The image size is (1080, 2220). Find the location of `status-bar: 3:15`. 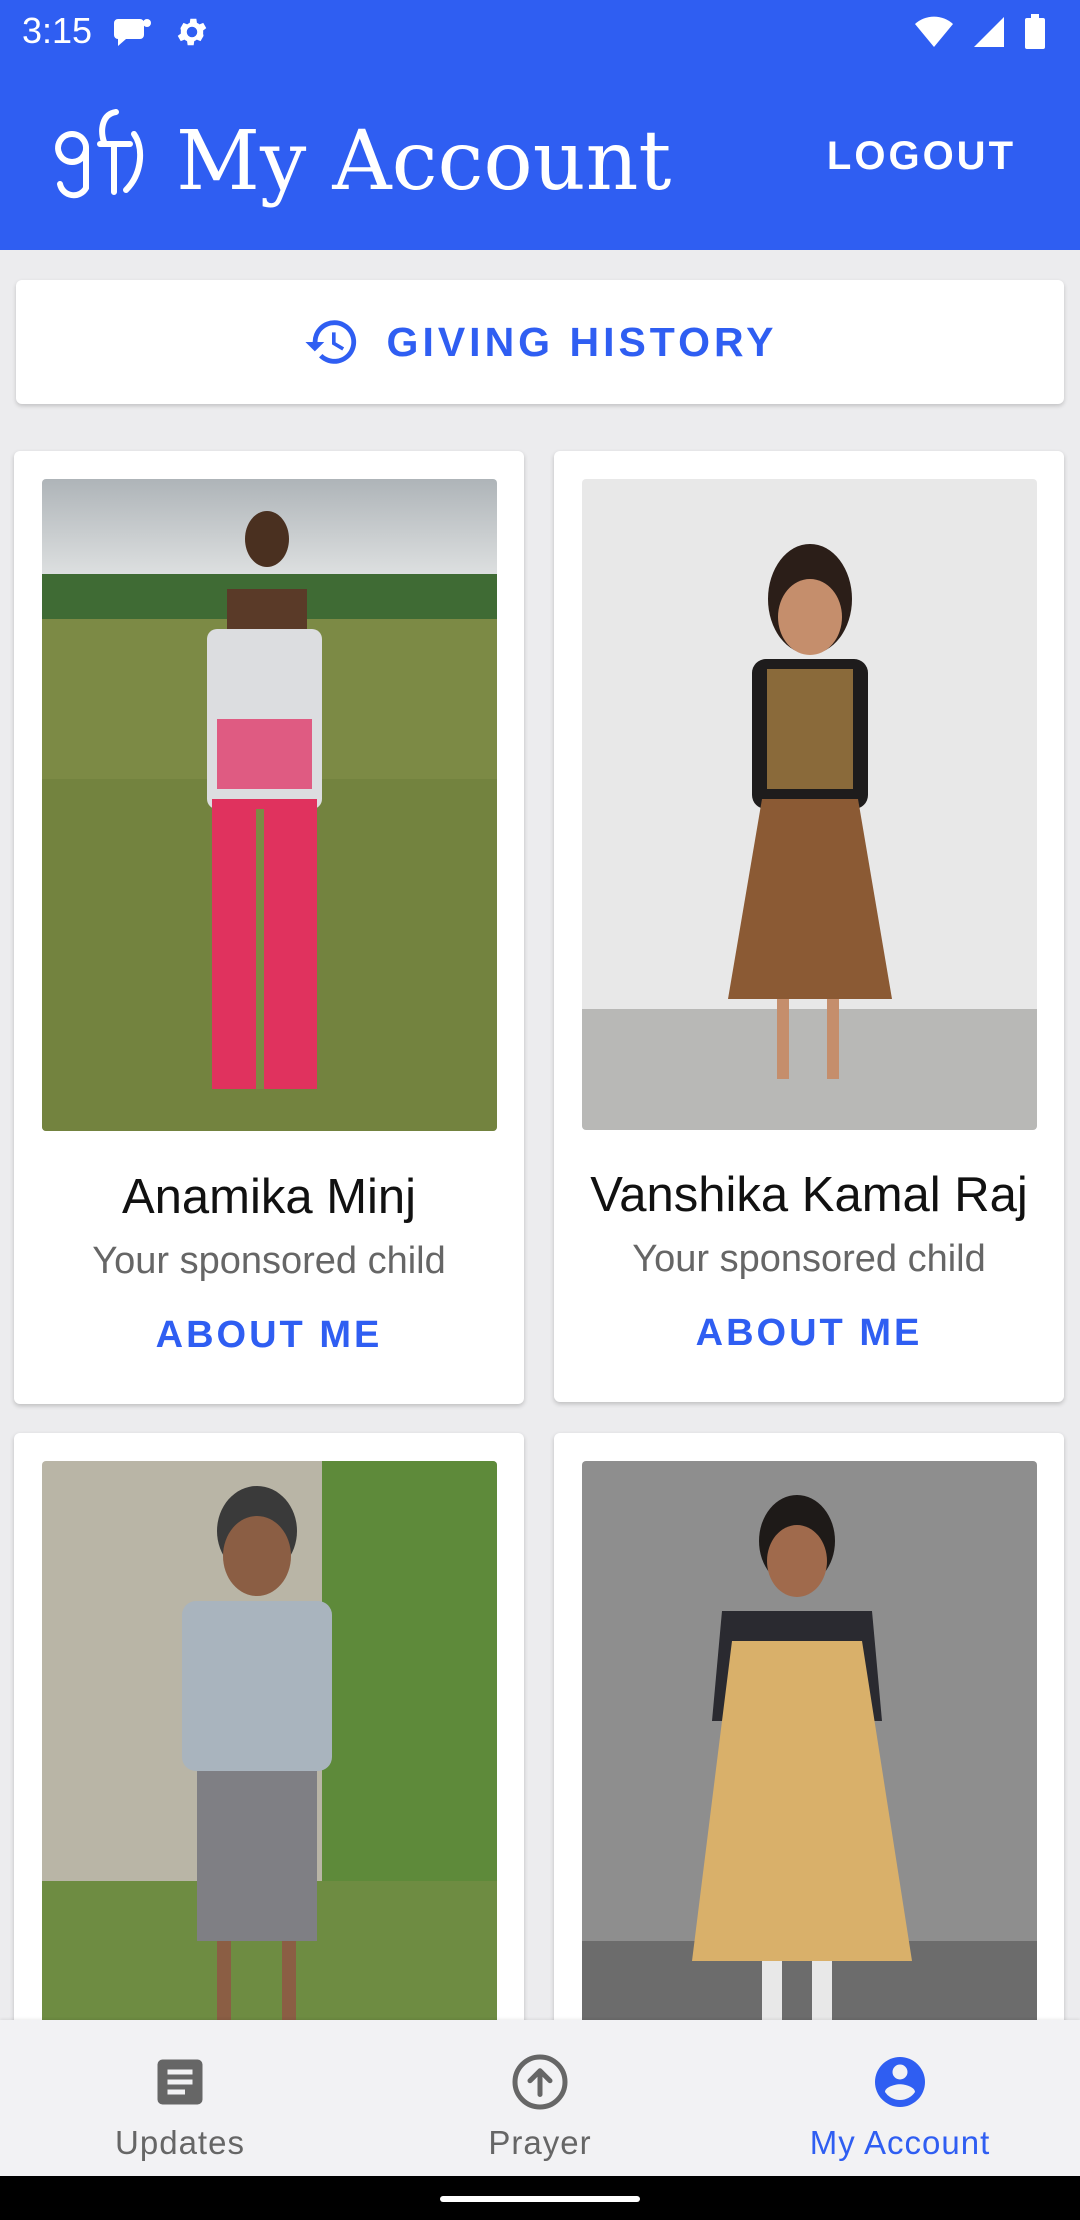

status-bar: 3:15 is located at coordinates (540, 32).